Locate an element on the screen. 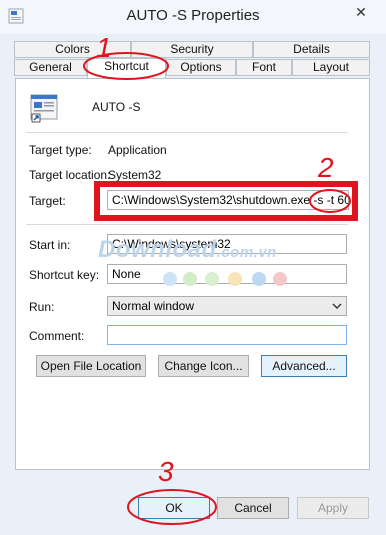 This screenshot has height=535, width=386. target-input-text: C:\Windows\System32\shutdown.exe -s -t is located at coordinates (225, 200).